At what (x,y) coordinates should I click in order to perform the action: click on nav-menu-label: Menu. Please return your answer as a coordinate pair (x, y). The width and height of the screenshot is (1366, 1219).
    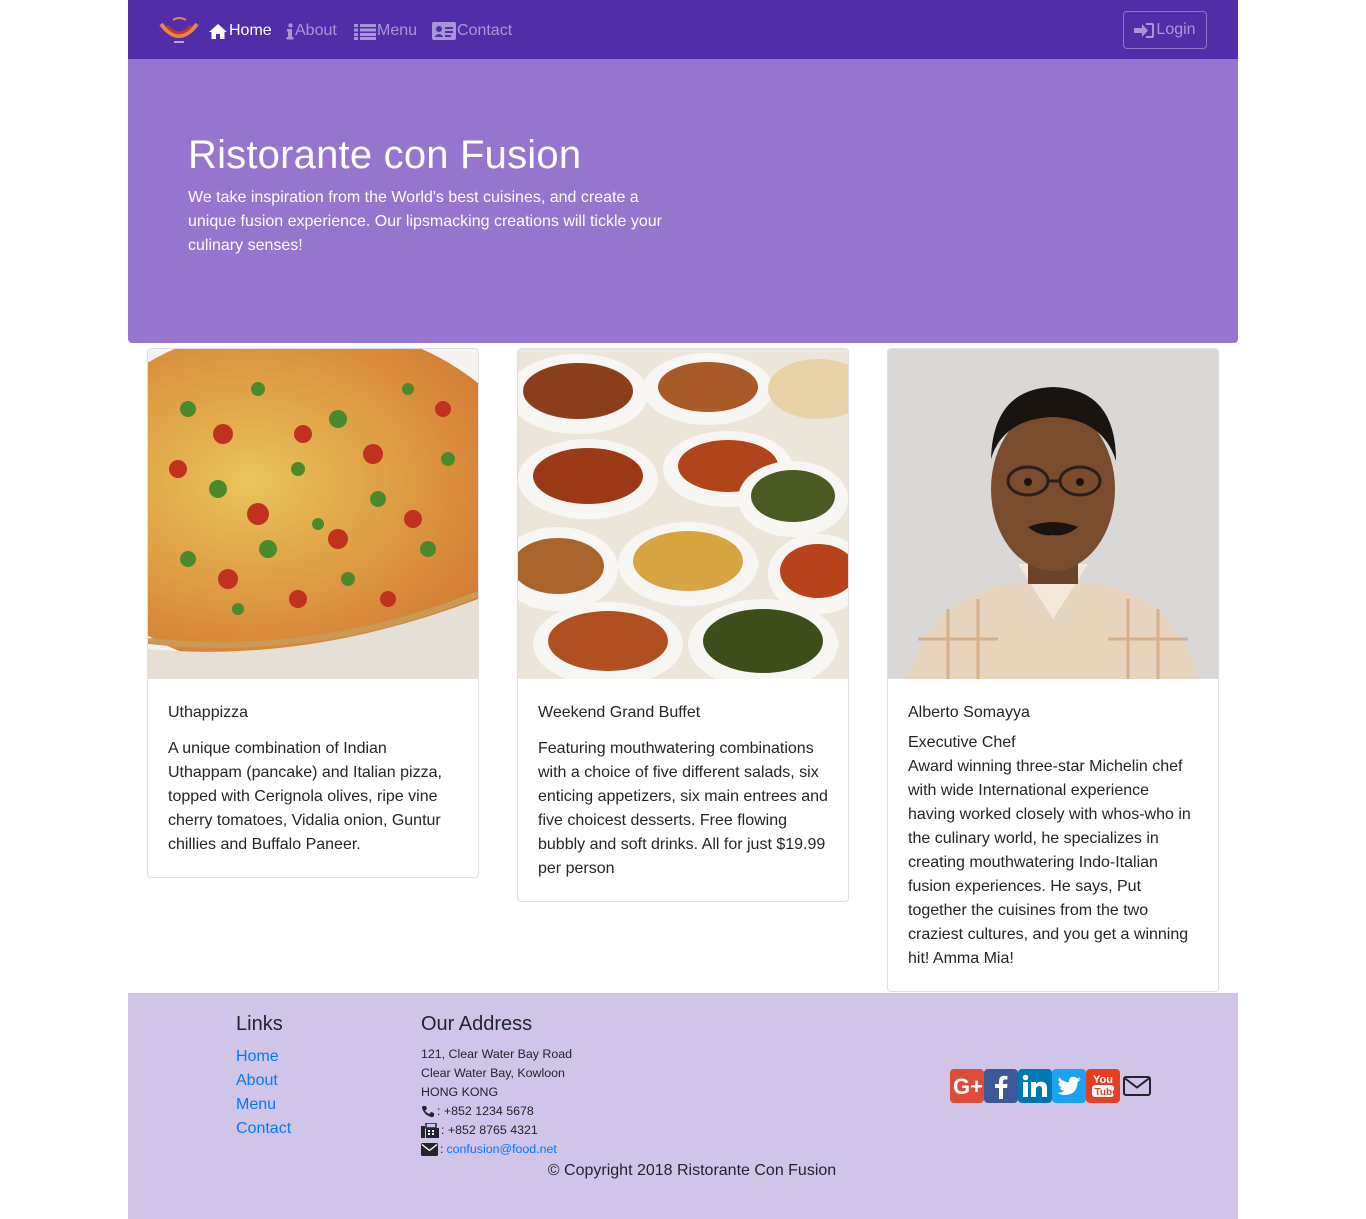
    Looking at the image, I should click on (397, 30).